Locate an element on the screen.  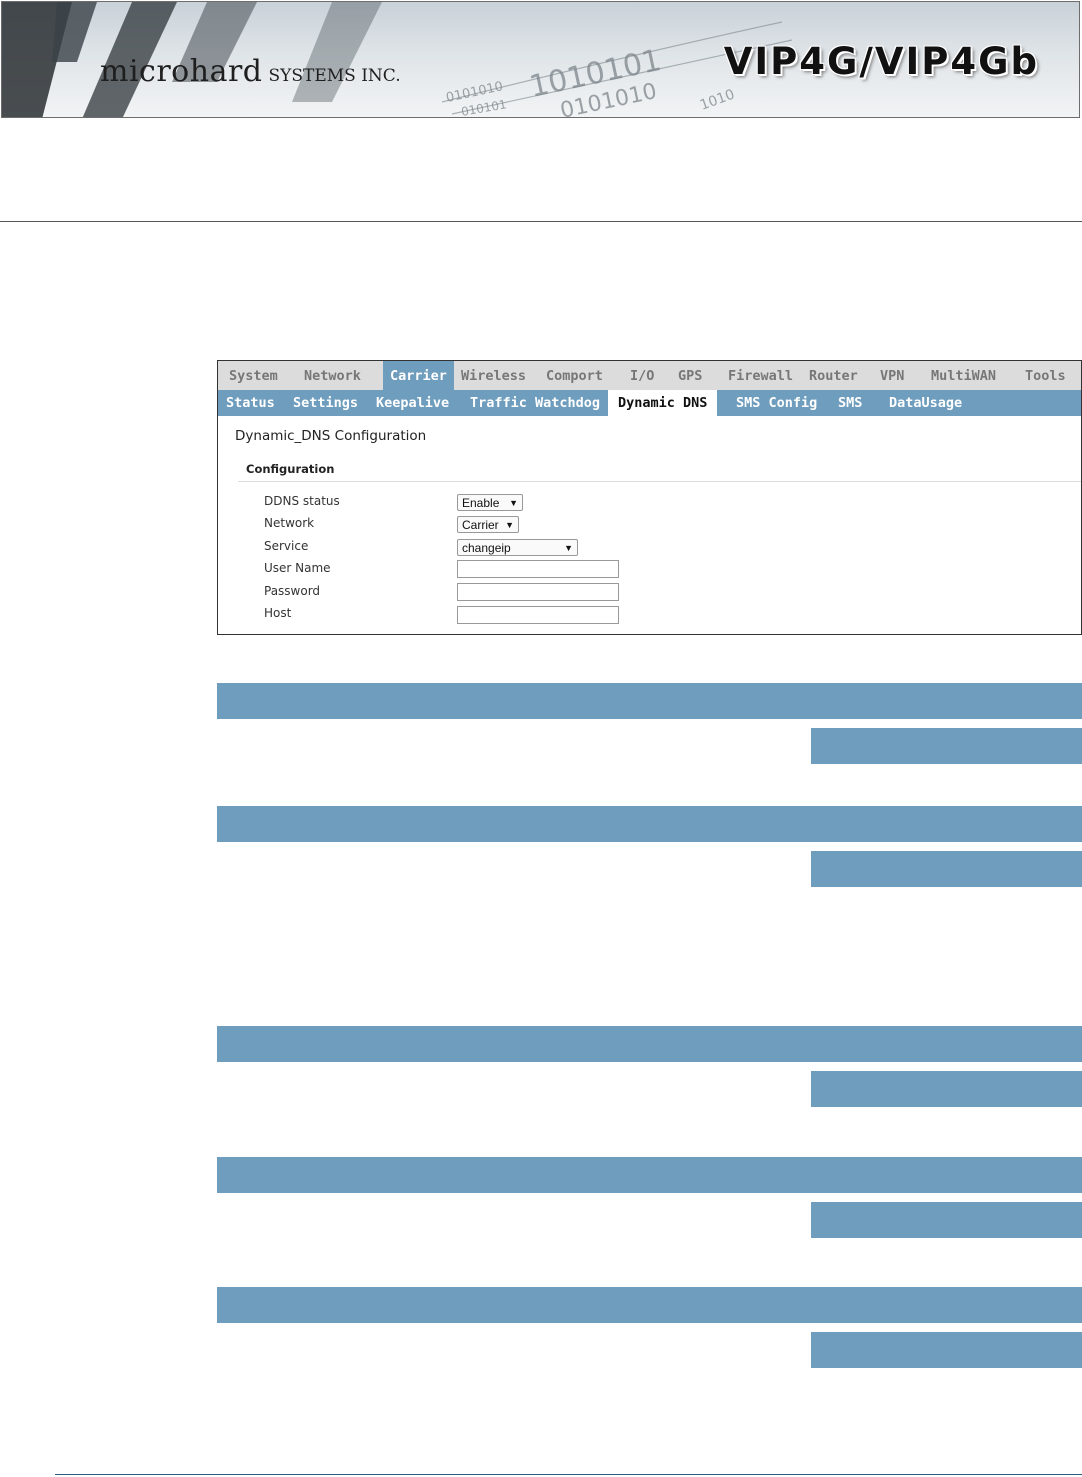
tab-vpn: VPN is located at coordinates (892, 376).